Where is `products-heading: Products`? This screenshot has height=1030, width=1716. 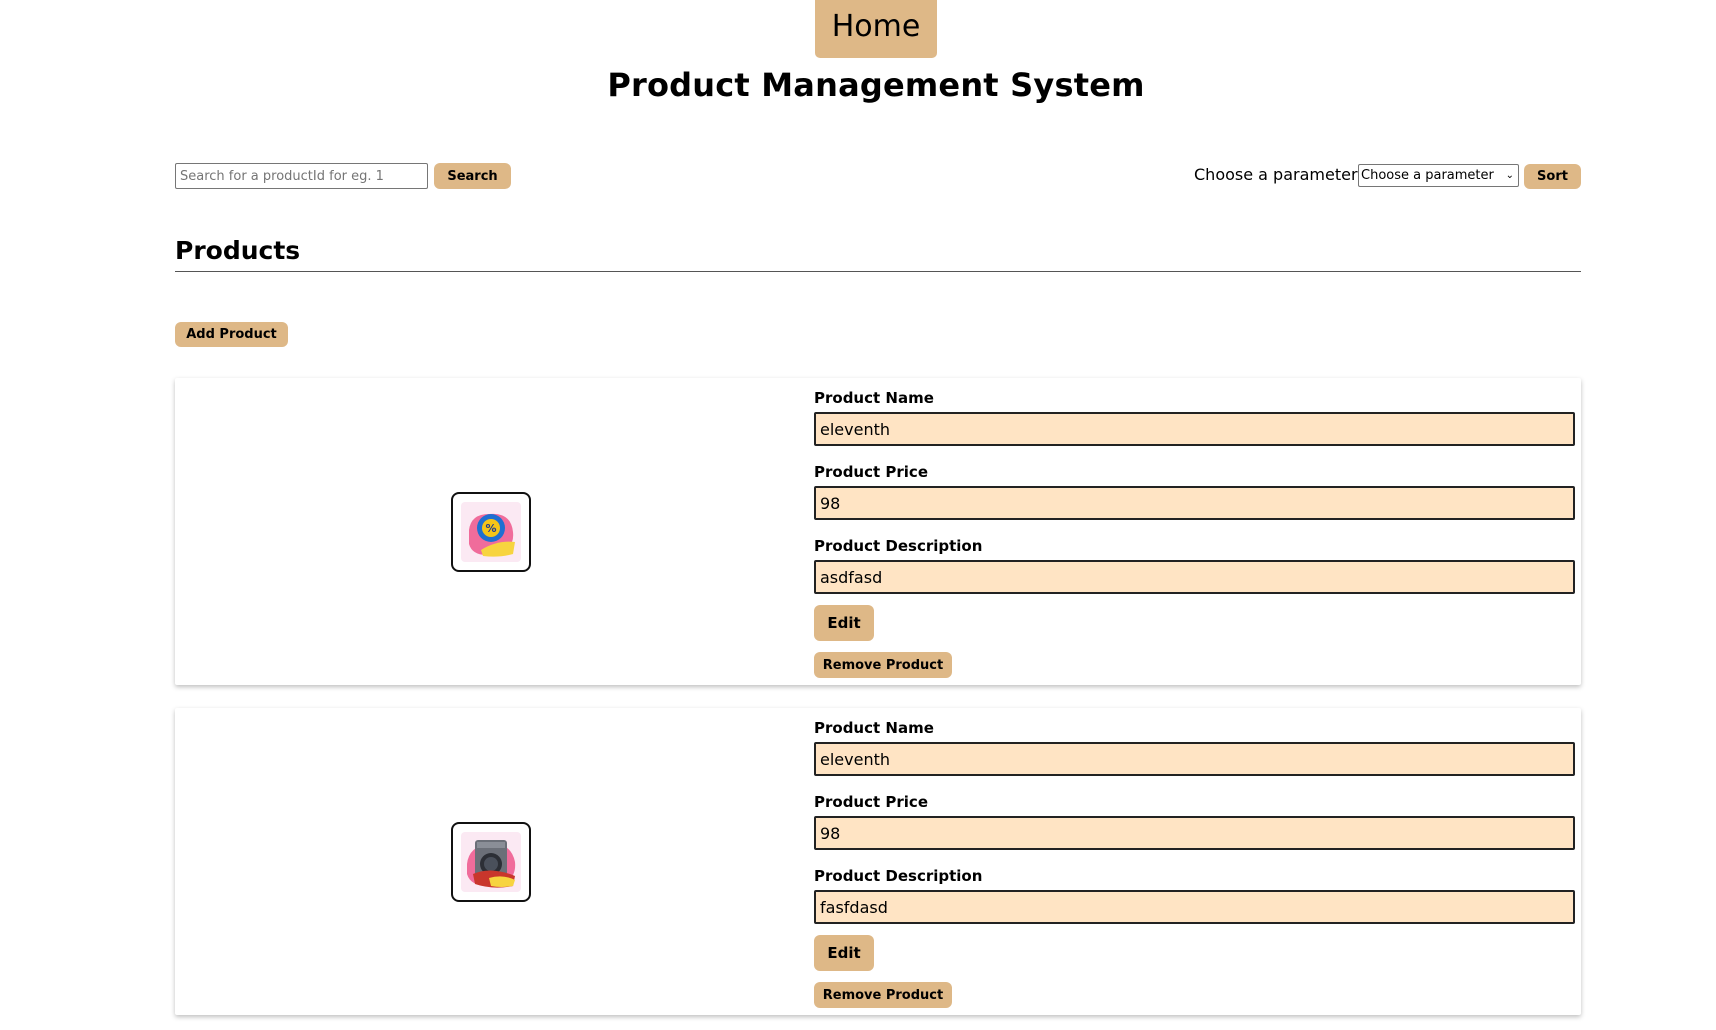 products-heading: Products is located at coordinates (238, 250).